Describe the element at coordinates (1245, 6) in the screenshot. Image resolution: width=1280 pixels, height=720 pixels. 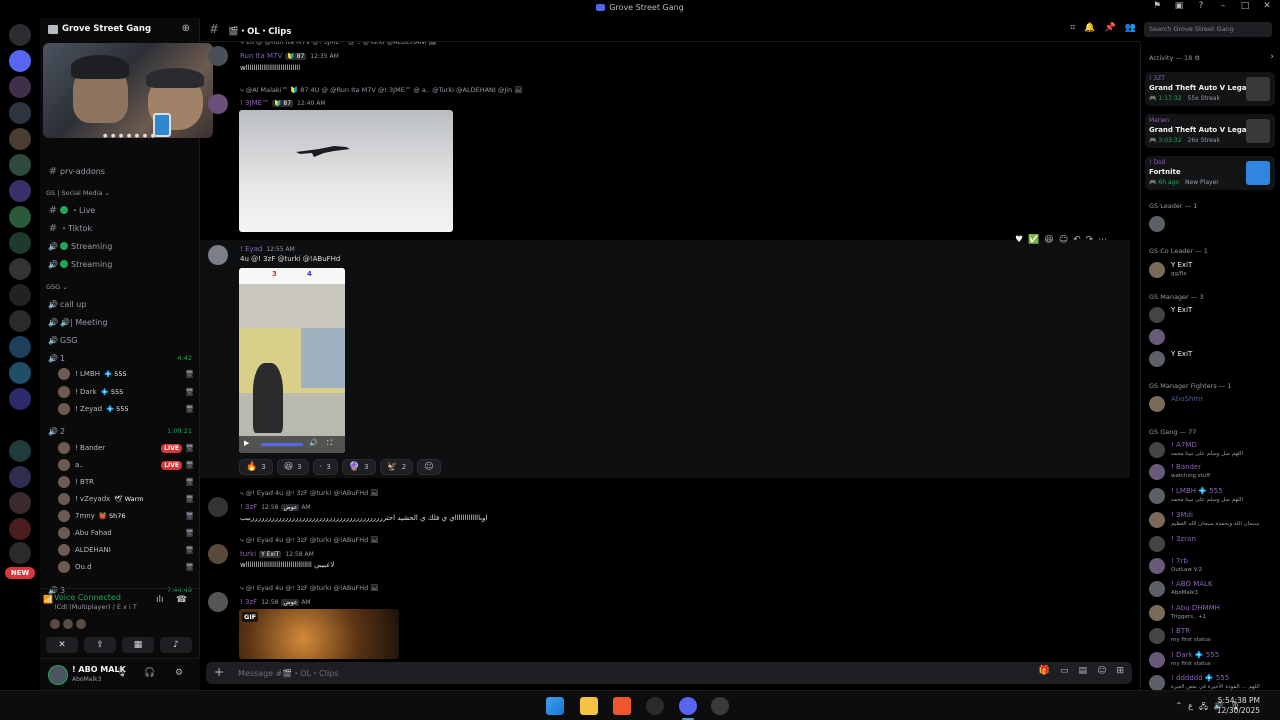
I see `maximize-button: □` at that location.